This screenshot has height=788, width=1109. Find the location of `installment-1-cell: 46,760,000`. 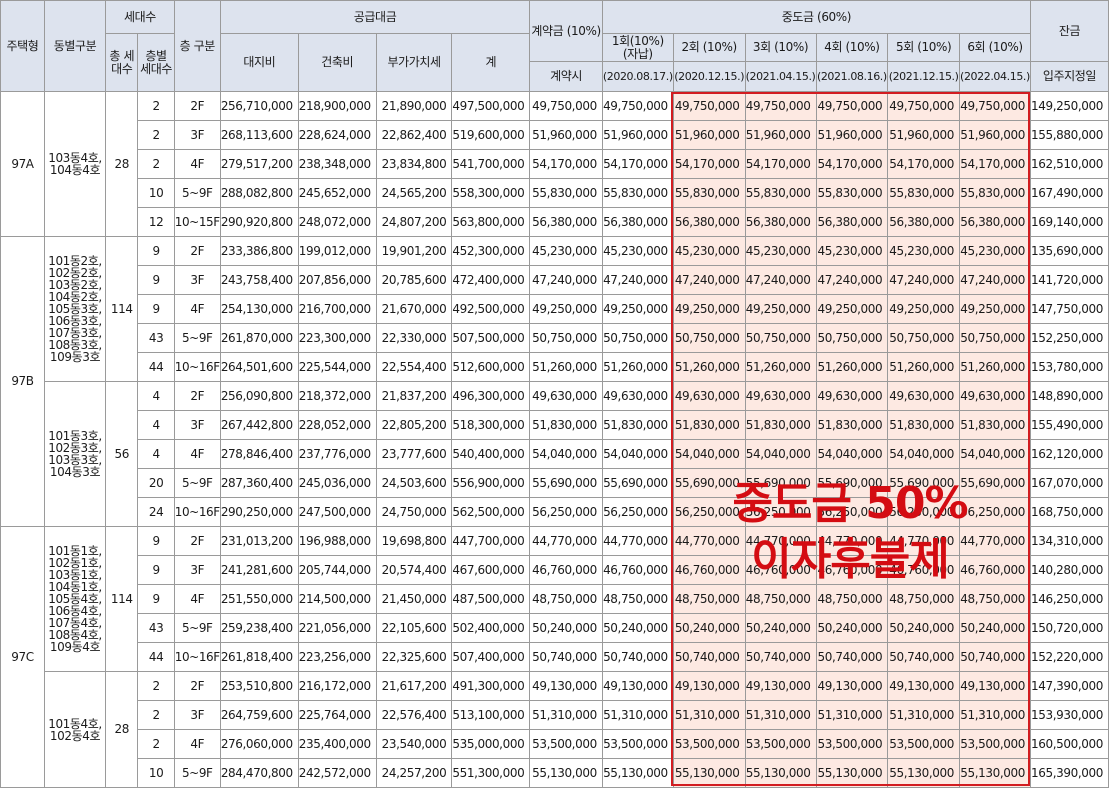

installment-1-cell: 46,760,000 is located at coordinates (637, 570).